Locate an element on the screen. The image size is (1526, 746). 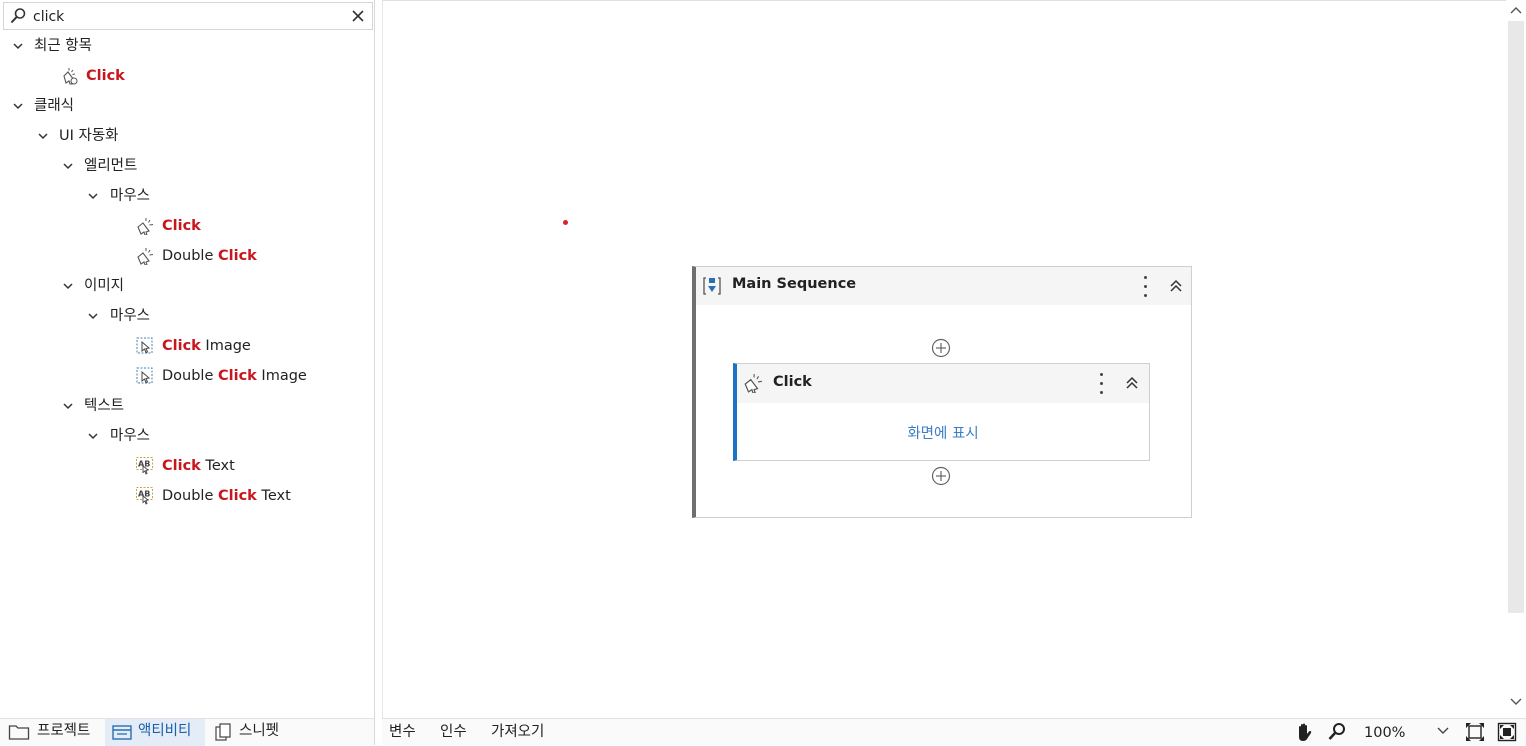
overview-icon is located at coordinates (1507, 732).